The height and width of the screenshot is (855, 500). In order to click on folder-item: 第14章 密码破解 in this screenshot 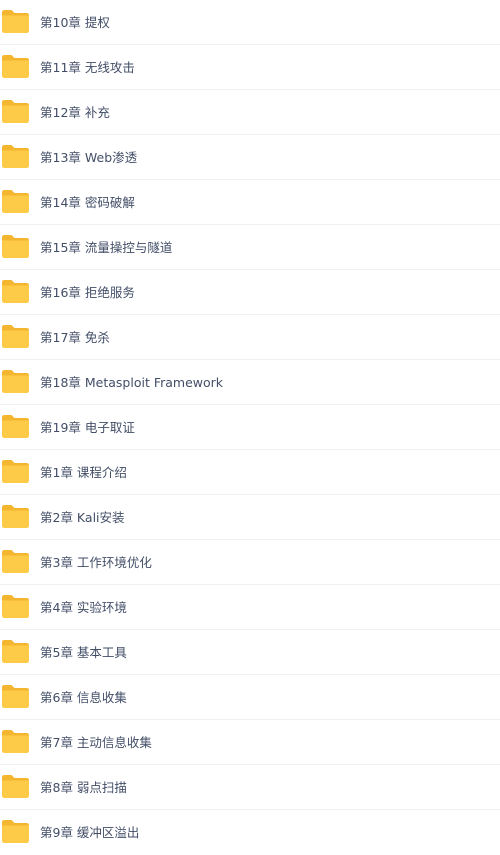, I will do `click(250, 202)`.